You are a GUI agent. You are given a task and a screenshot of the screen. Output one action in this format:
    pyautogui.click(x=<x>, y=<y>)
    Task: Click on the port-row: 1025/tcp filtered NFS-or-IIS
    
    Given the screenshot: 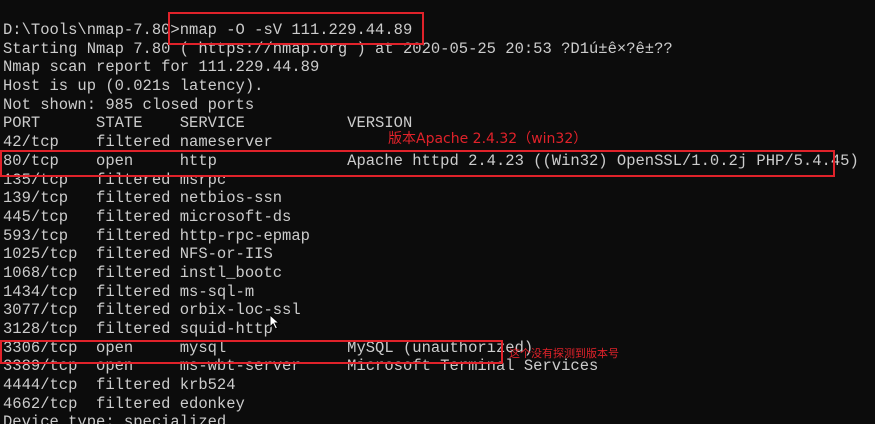 What is the action you would take?
    pyautogui.click(x=138, y=254)
    